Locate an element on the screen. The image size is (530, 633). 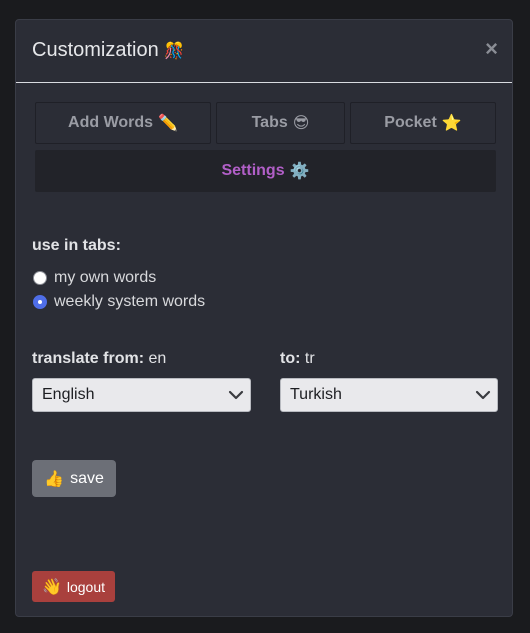
modal-header: Customization 🎊 × is located at coordinates (264, 51).